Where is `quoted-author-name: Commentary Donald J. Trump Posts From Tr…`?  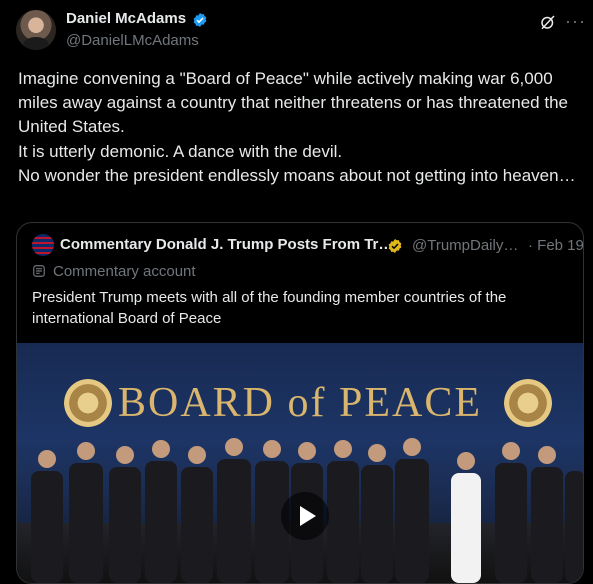 quoted-author-name: Commentary Donald J. Trump Posts From Tr… is located at coordinates (226, 244).